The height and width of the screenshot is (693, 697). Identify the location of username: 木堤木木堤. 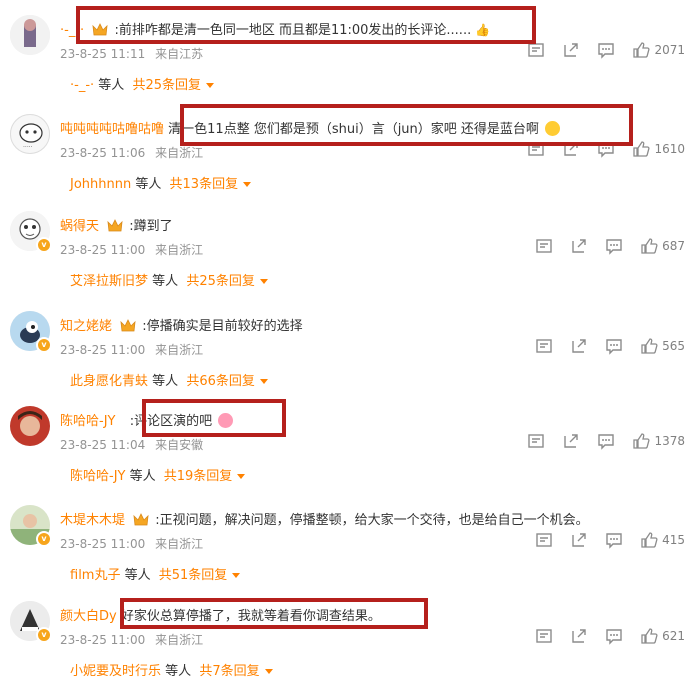
(92, 520).